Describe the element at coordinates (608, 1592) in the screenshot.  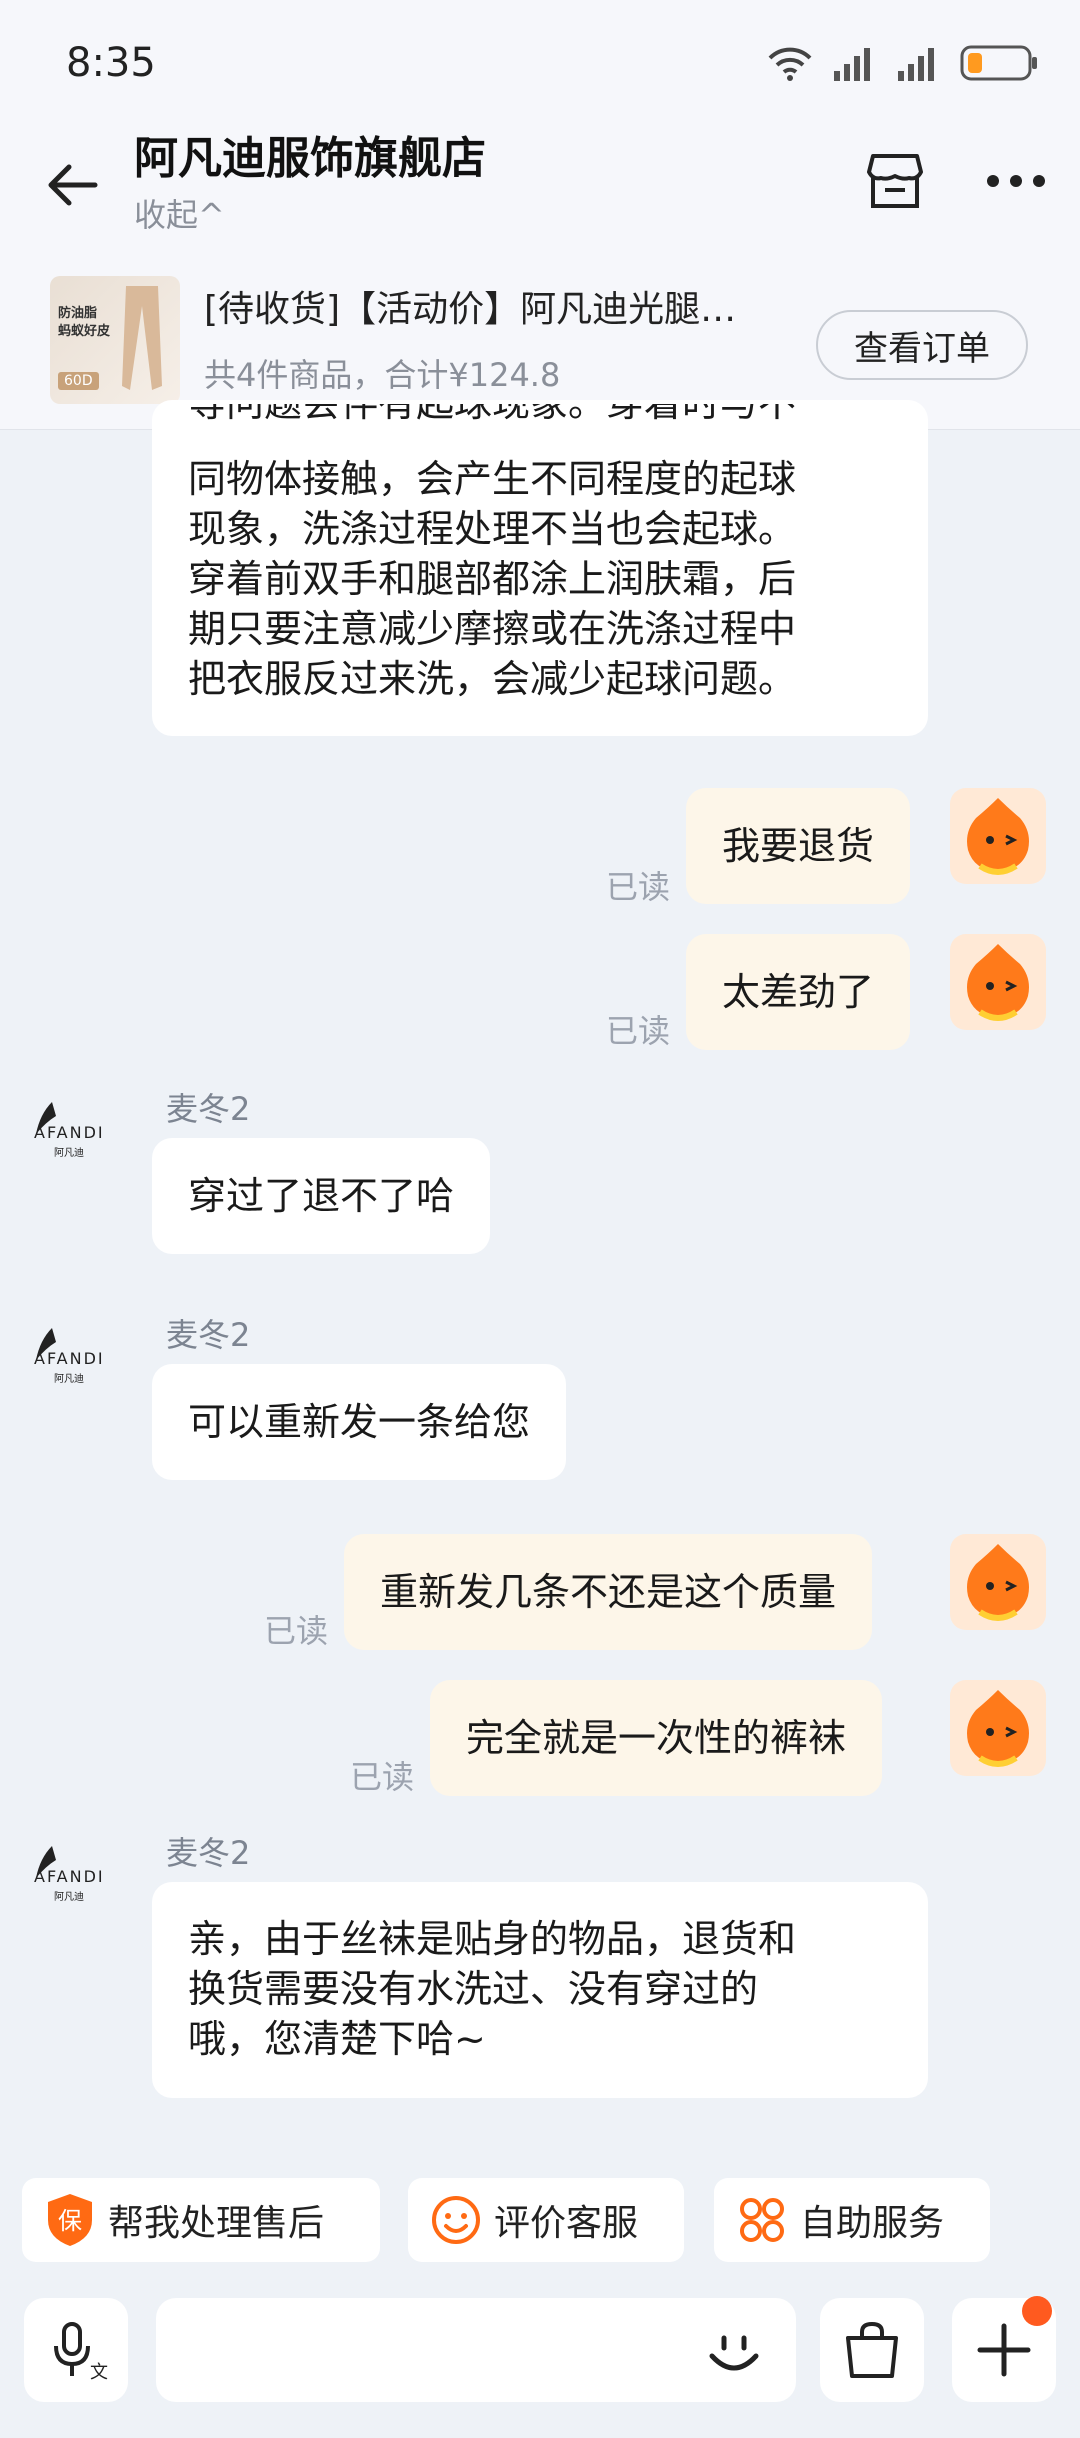
I see `my-message: 重新发几条不还是这个质量` at that location.